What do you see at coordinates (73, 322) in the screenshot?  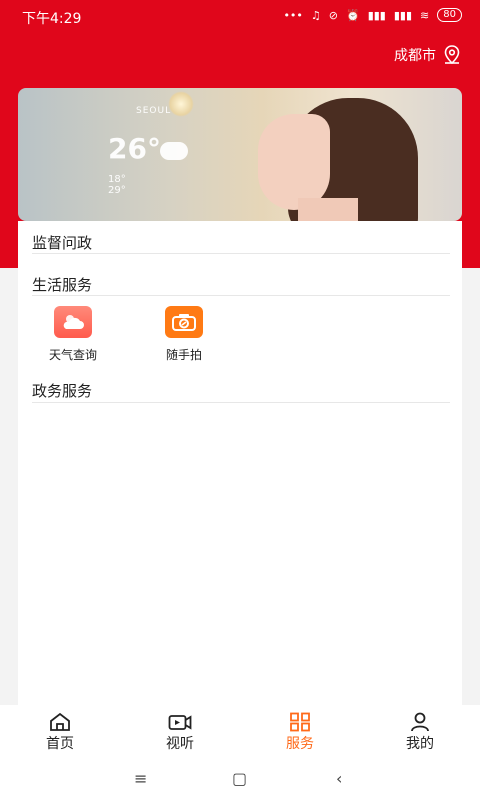 I see `weather-icon` at bounding box center [73, 322].